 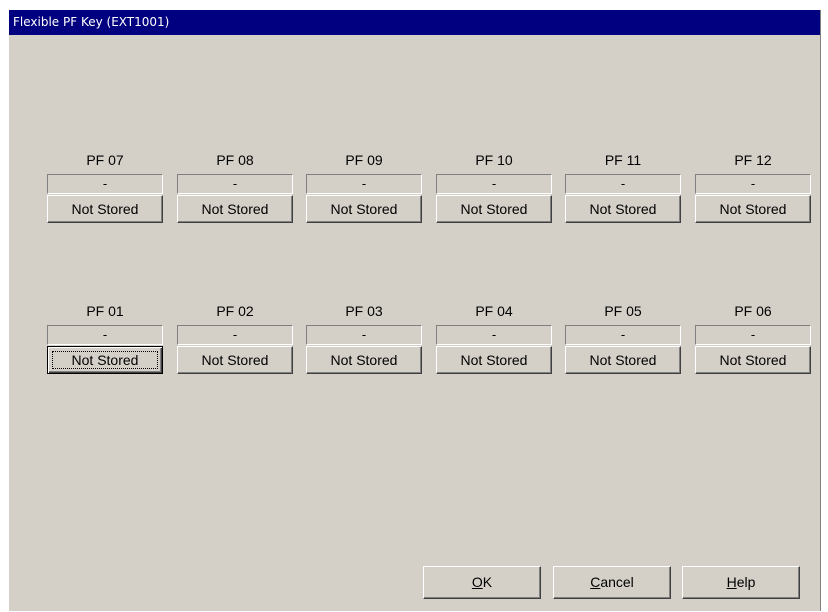 What do you see at coordinates (105, 335) in the screenshot?
I see `pf-01-value: -` at bounding box center [105, 335].